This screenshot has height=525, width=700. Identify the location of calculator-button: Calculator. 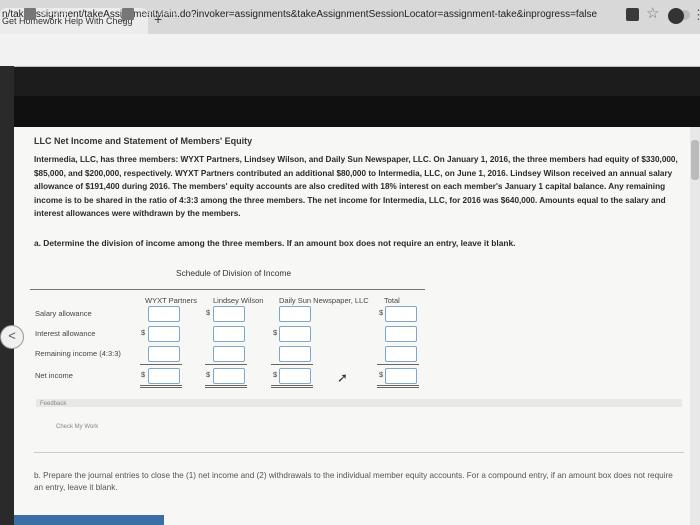
(160, 12).